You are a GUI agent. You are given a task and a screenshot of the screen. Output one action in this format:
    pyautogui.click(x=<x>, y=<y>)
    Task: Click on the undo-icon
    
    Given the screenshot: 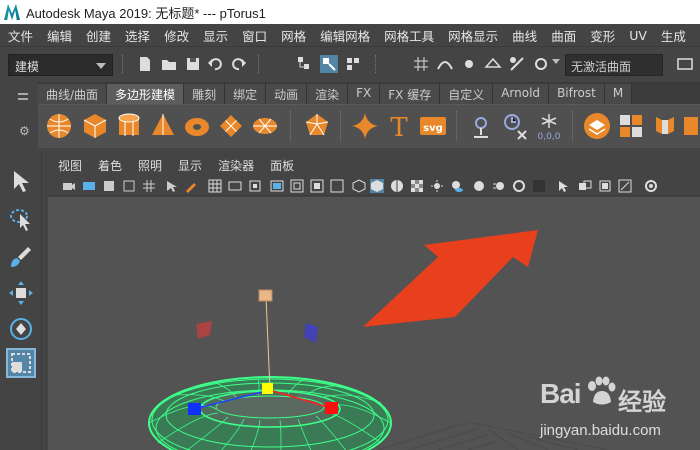 What is the action you would take?
    pyautogui.click(x=215, y=64)
    